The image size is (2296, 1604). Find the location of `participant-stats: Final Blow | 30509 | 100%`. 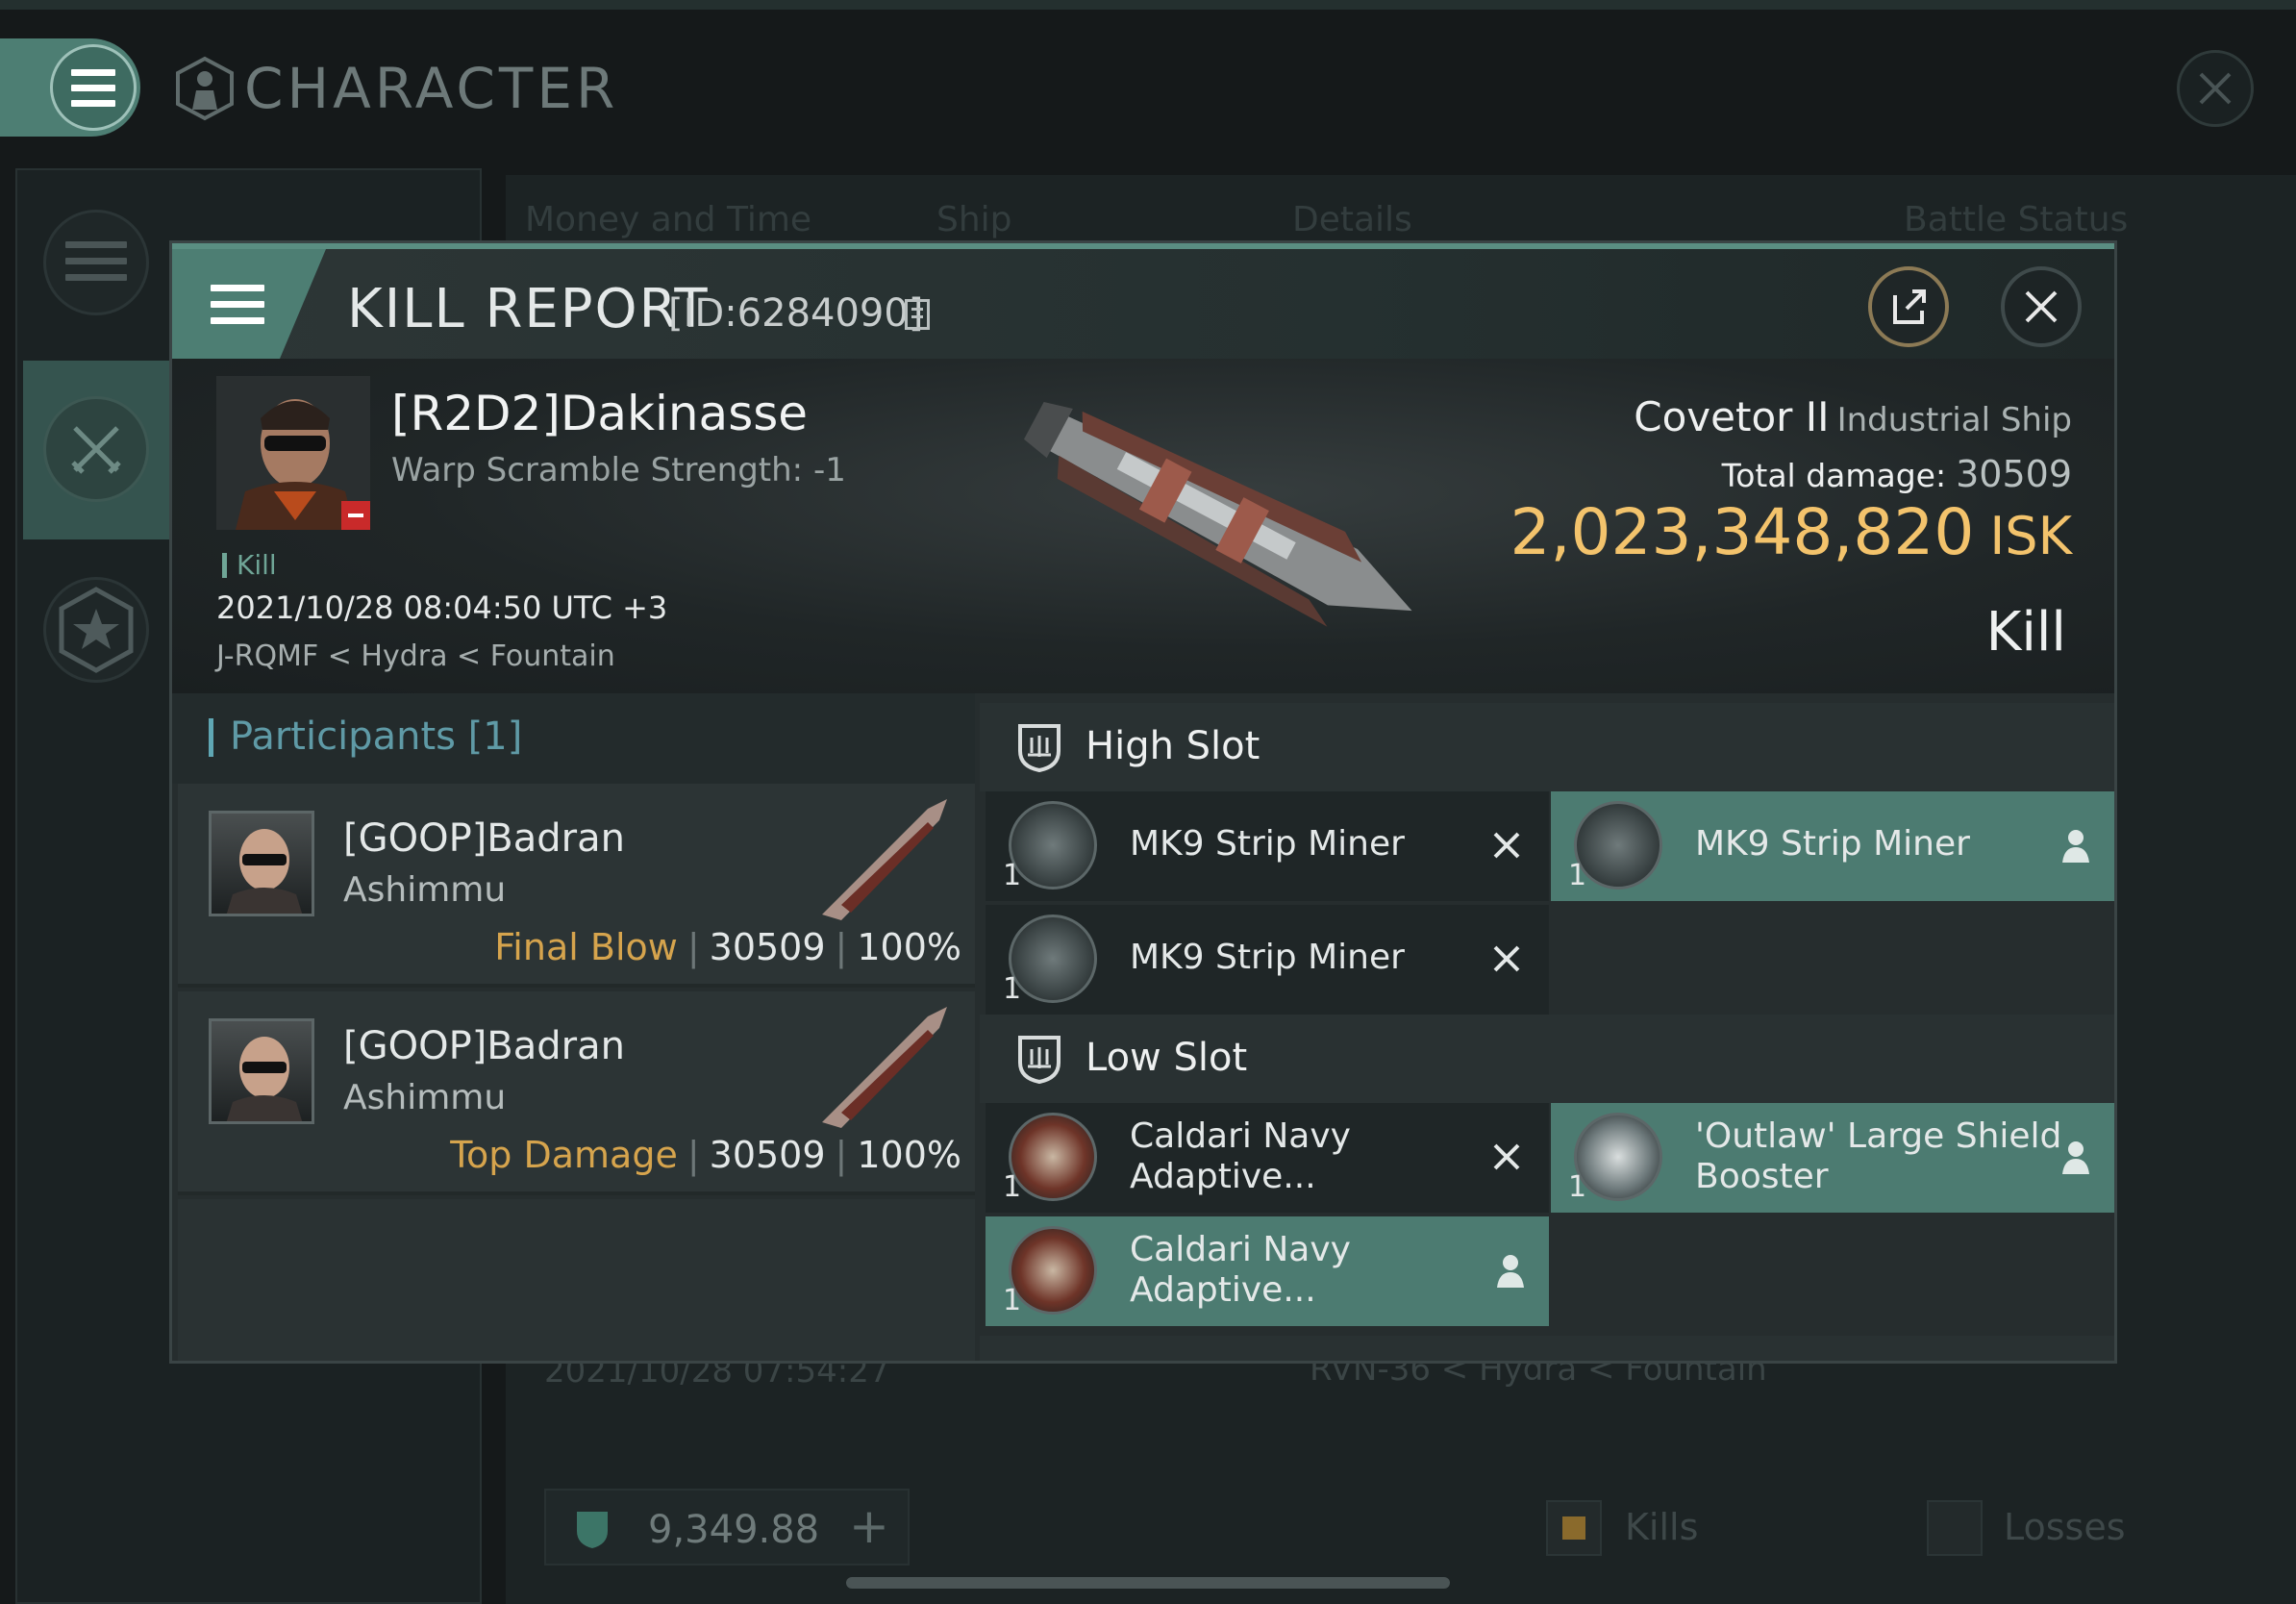

participant-stats: Final Blow | 30509 | 100% is located at coordinates (727, 947).